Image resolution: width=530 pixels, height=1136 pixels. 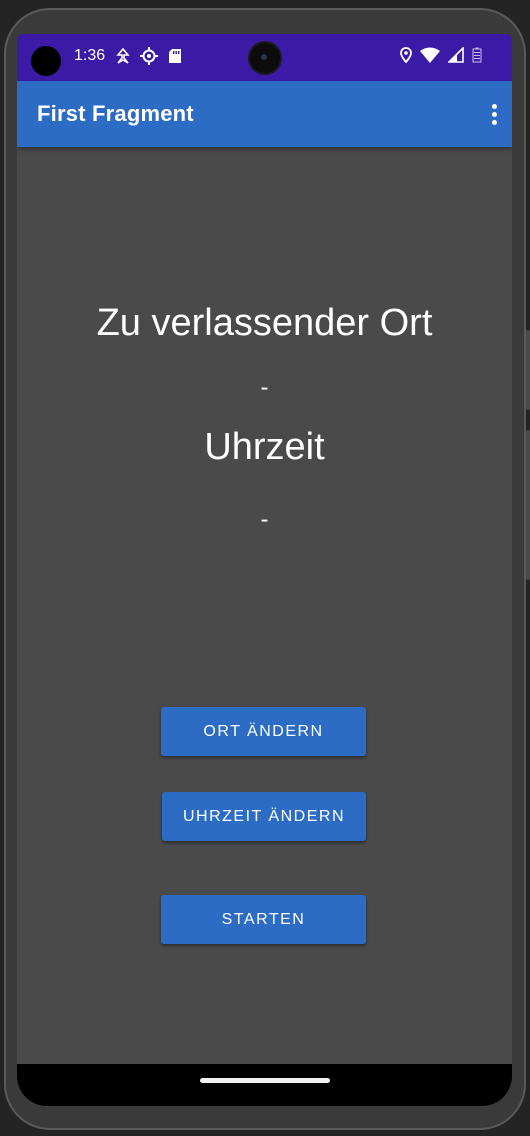 What do you see at coordinates (175, 56) in the screenshot?
I see `sd-card-icon` at bounding box center [175, 56].